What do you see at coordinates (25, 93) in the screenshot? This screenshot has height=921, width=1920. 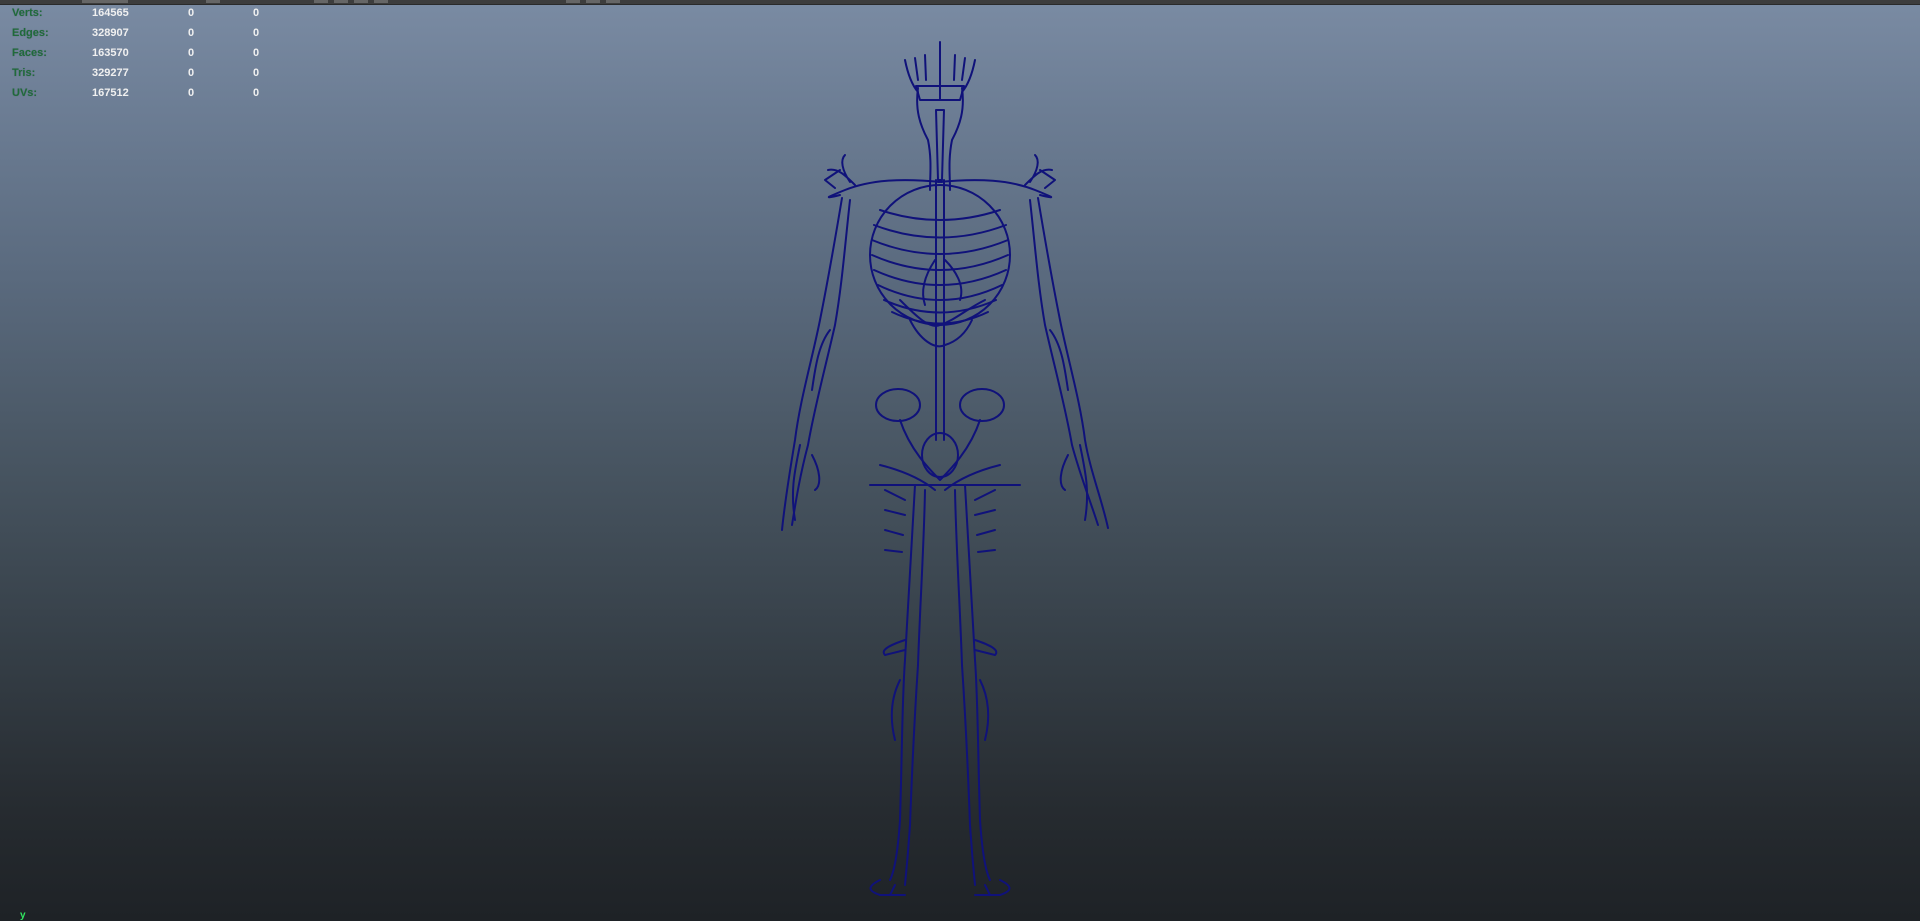 I see `hud-label: UVs:` at bounding box center [25, 93].